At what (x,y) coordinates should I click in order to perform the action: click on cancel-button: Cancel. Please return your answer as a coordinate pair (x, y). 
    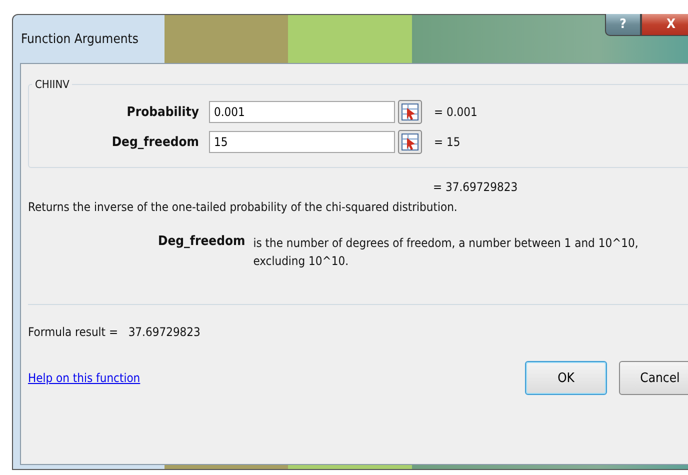
    Looking at the image, I should click on (653, 378).